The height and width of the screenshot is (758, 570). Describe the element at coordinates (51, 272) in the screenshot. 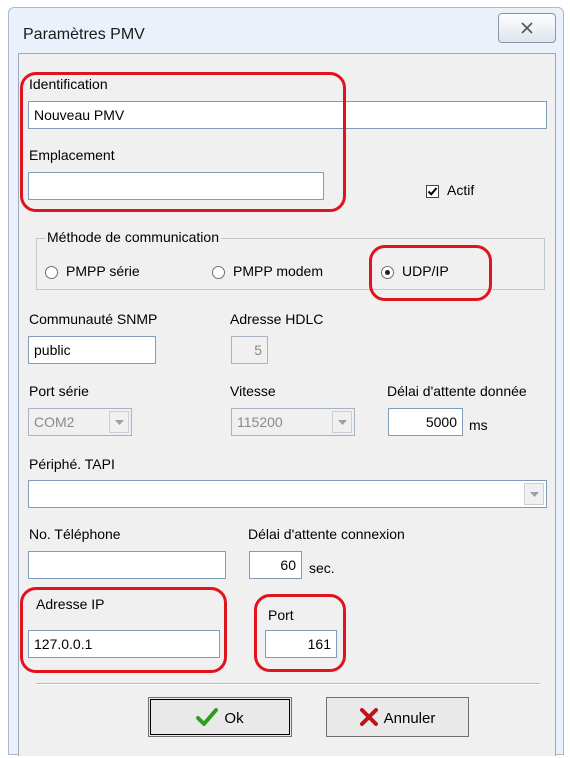

I see `radio-pmpp-serie` at that location.